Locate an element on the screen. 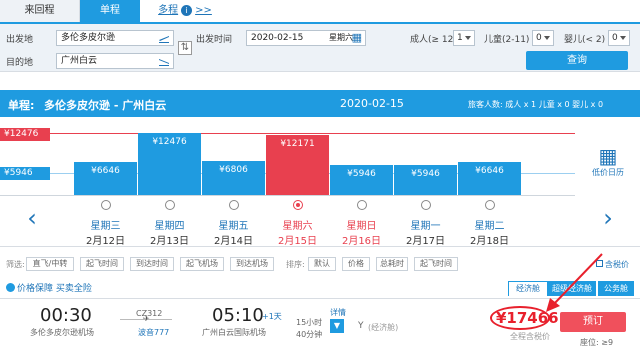 Image resolution: width=640 pixels, height=354 pixels. max-price-line is located at coordinates (287, 133).